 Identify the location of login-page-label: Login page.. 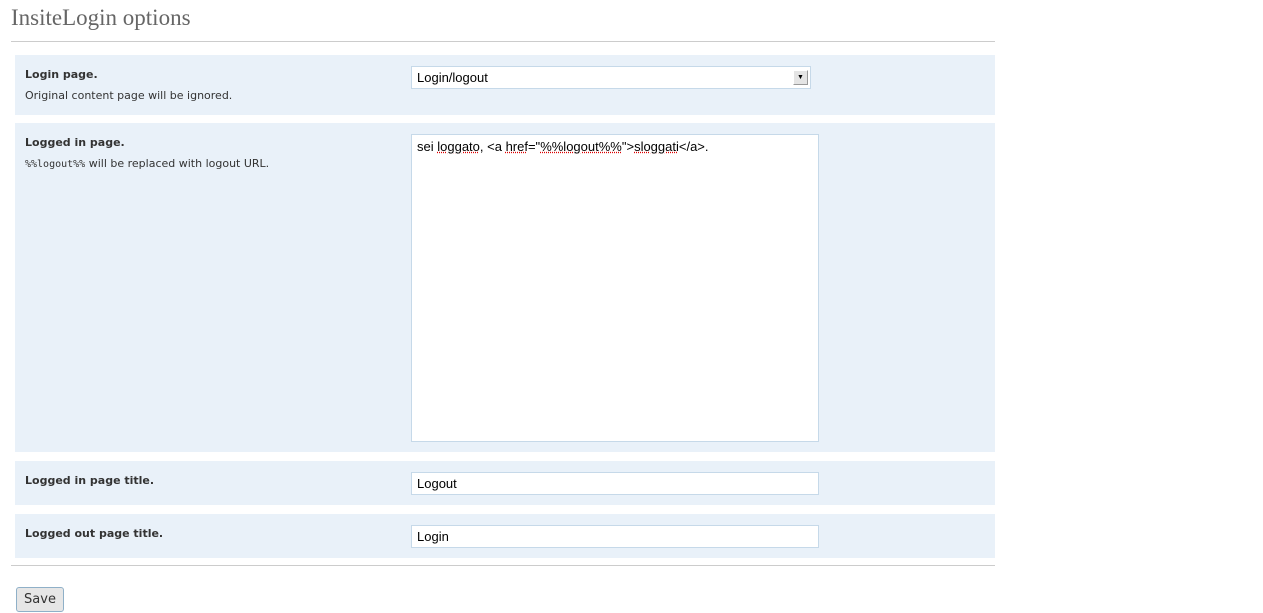
(61, 74).